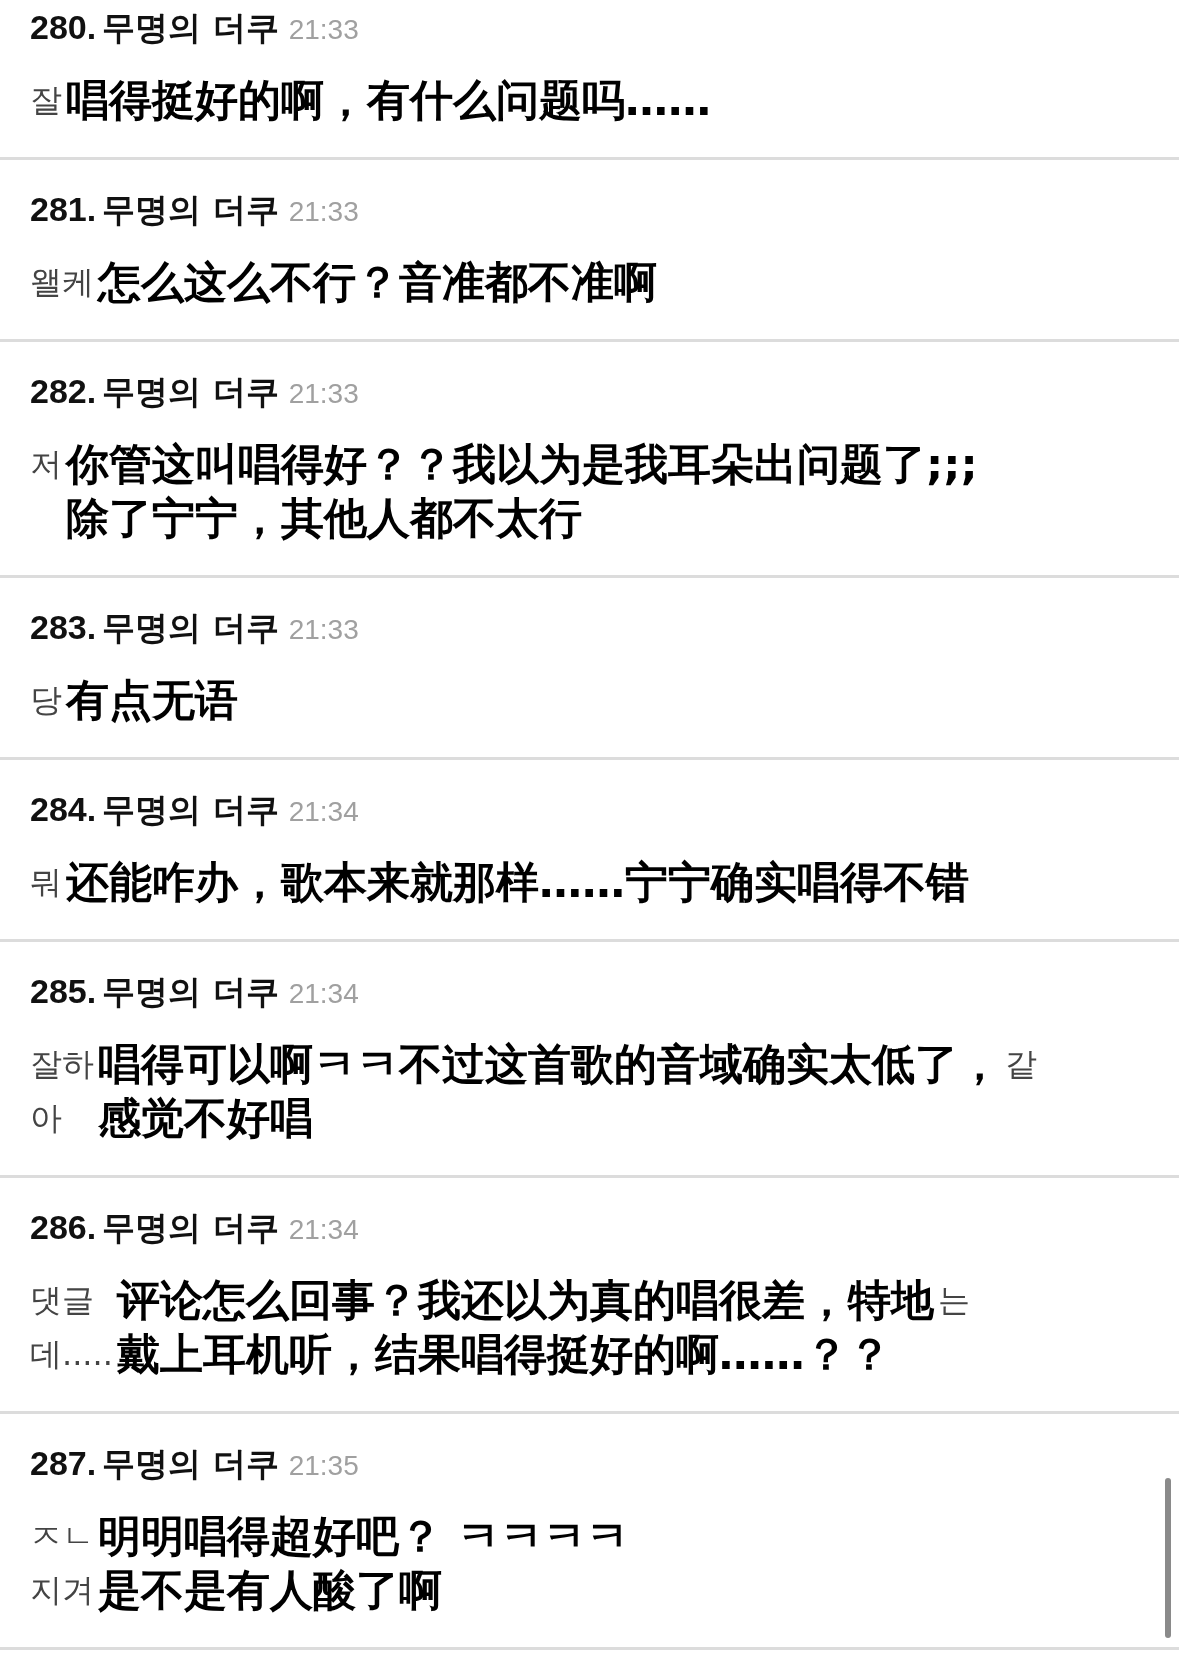 This screenshot has width=1179, height=1664. What do you see at coordinates (62, 1300) in the screenshot?
I see `original-text: 댓글` at bounding box center [62, 1300].